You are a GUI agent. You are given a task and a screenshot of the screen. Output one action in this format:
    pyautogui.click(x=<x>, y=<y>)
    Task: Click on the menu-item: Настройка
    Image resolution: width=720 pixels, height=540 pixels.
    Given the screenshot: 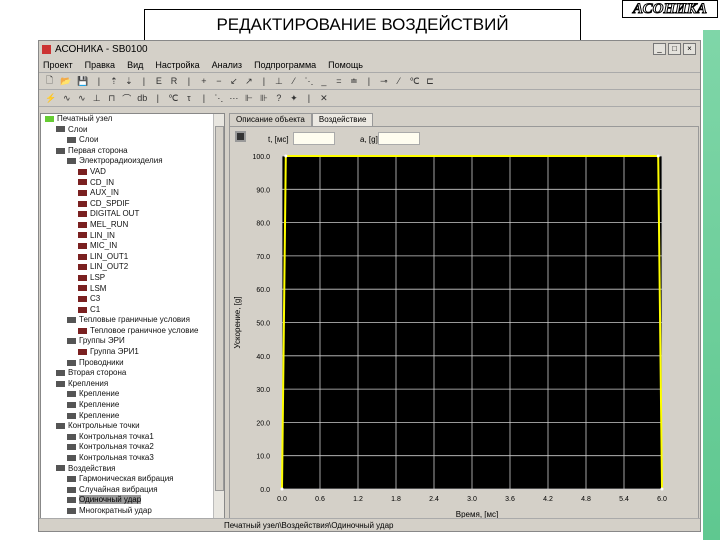 What is the action you would take?
    pyautogui.click(x=177, y=65)
    